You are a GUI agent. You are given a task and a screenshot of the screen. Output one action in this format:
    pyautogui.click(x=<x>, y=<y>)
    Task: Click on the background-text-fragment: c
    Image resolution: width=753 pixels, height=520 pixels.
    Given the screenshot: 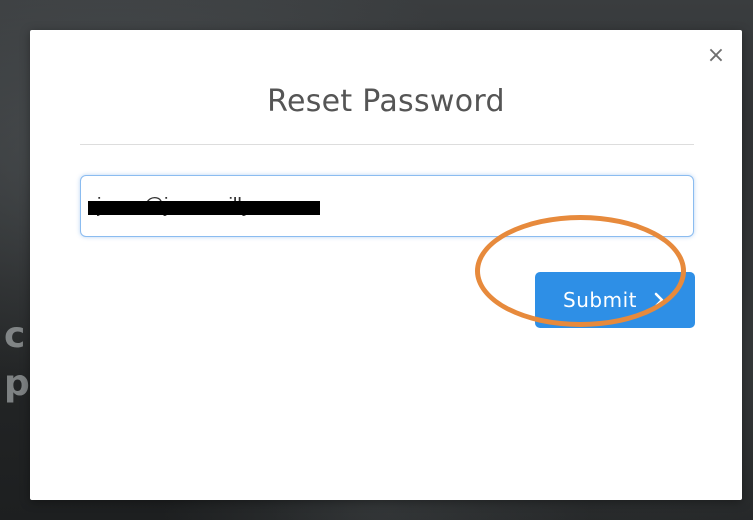 What is the action you would take?
    pyautogui.click(x=15, y=335)
    